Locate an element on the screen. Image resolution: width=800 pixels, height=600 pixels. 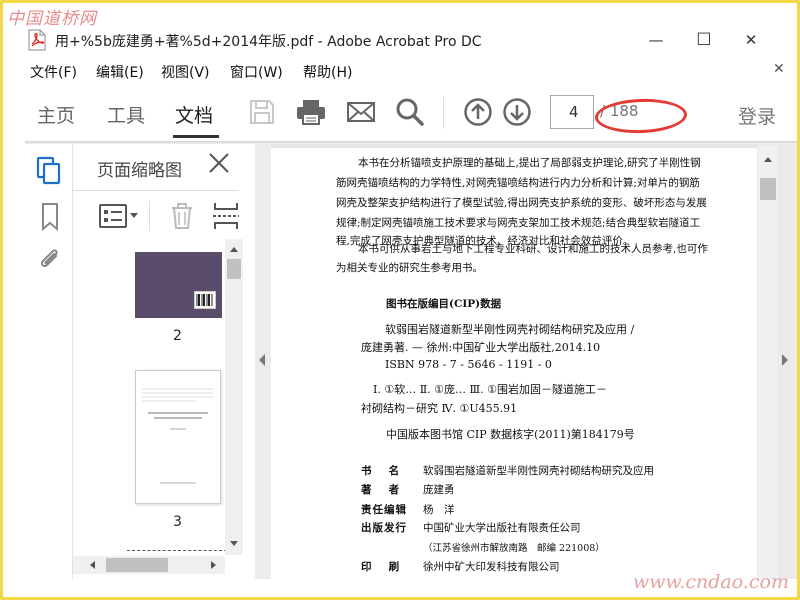
doc-scroll-up-arrow is located at coordinates (768, 159).